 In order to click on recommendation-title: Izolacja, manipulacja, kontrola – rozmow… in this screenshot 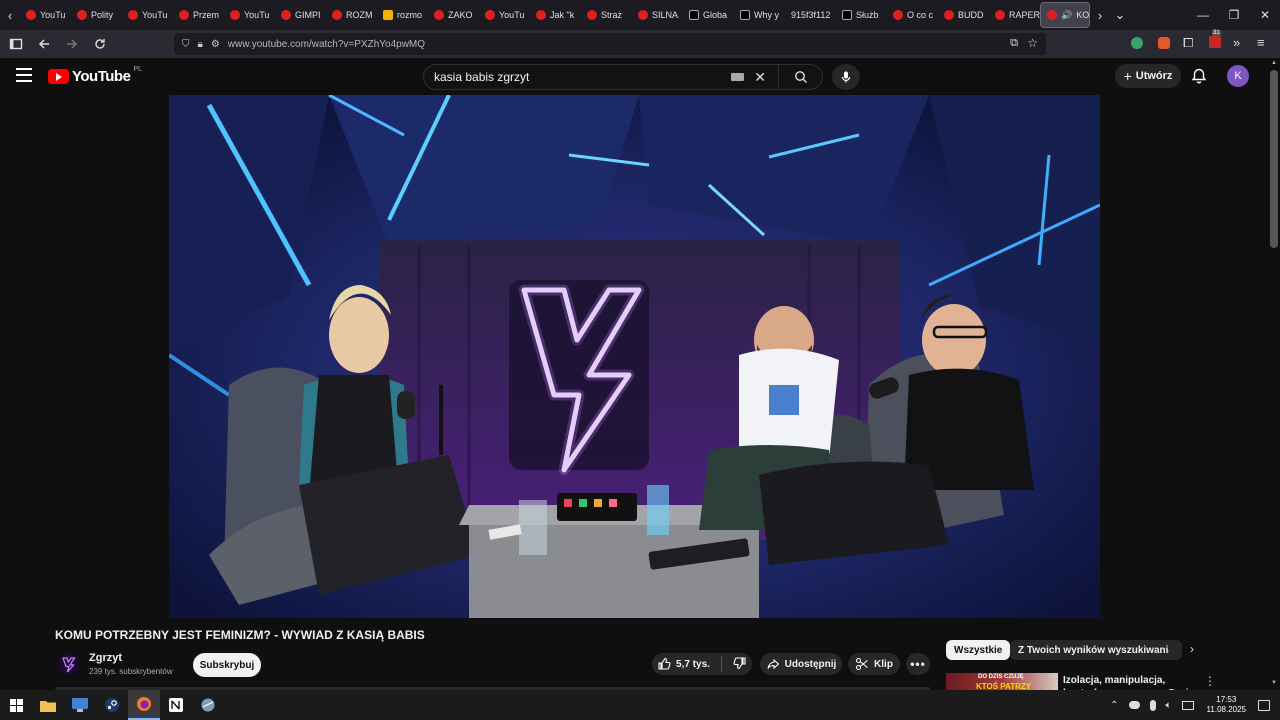, I will do `click(1133, 682)`.